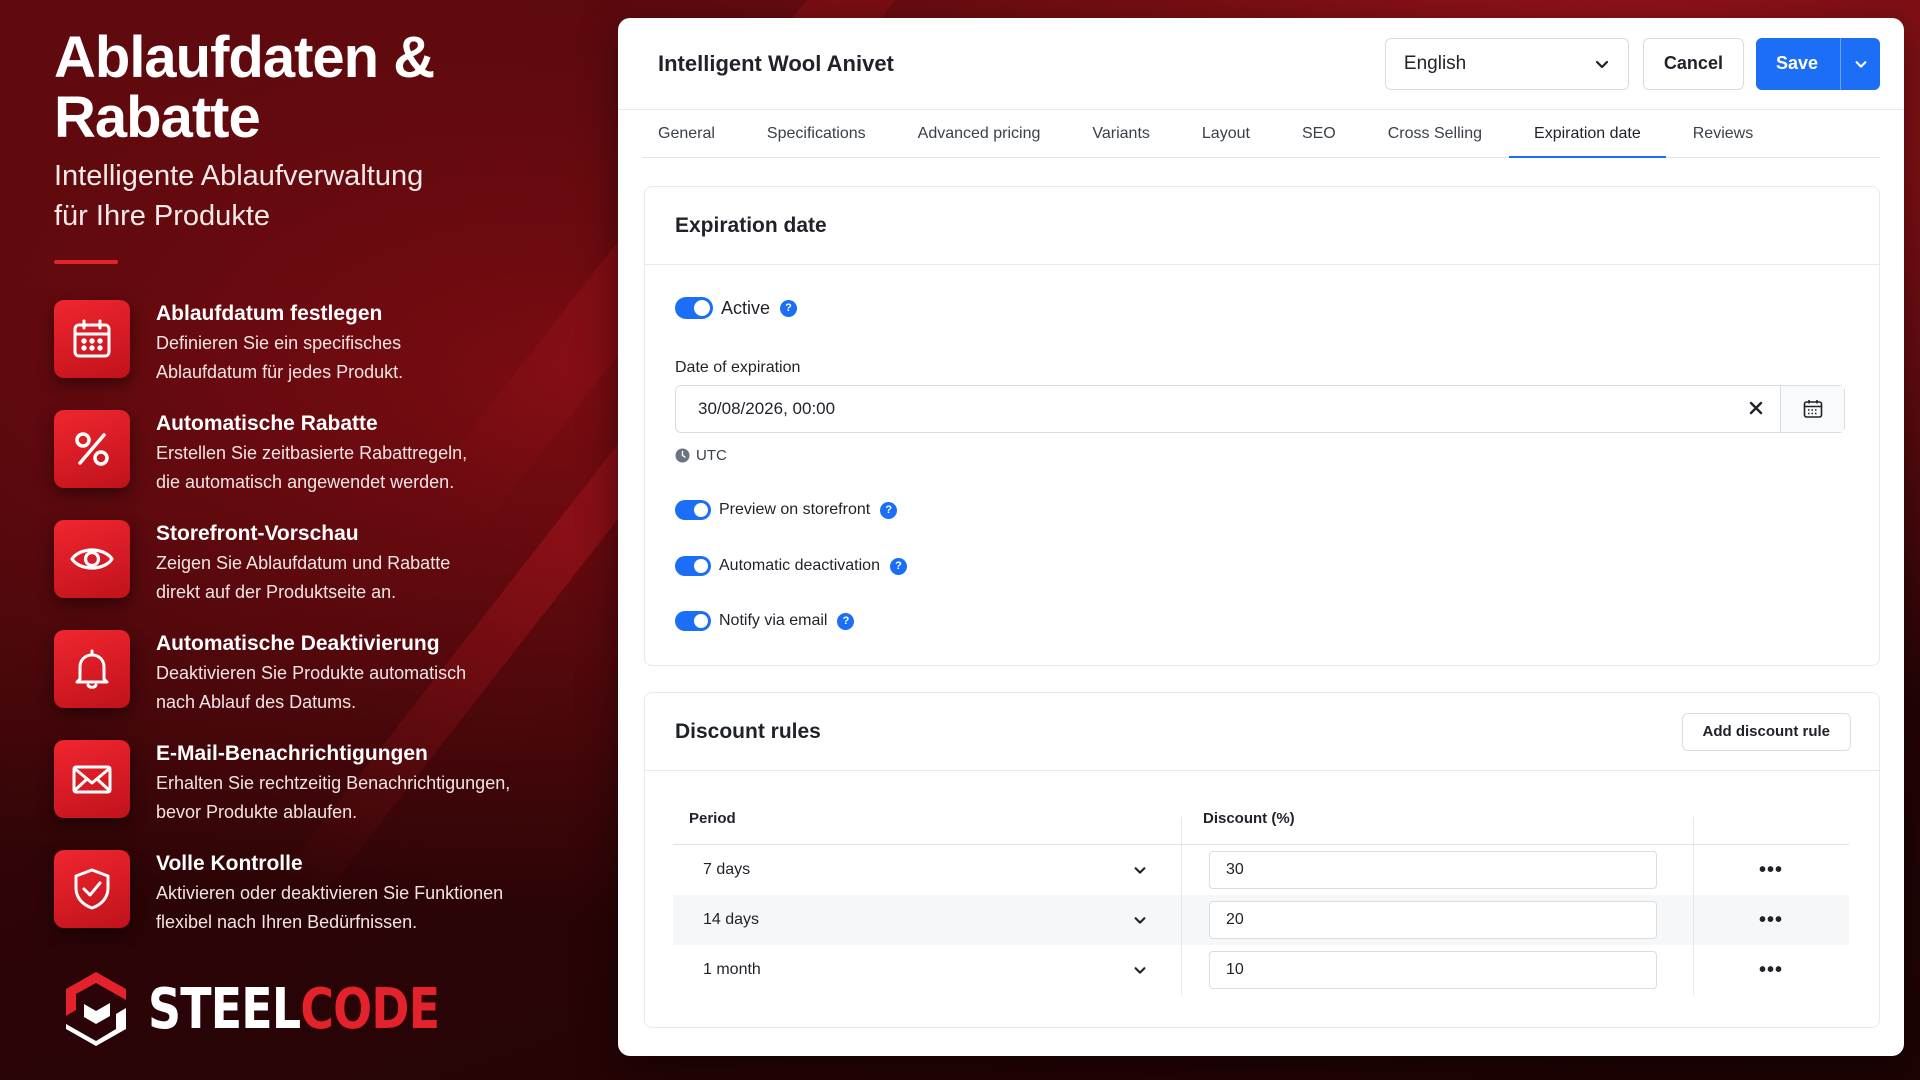 The width and height of the screenshot is (1920, 1080). Describe the element at coordinates (1262, 226) in the screenshot. I see `expiration-card-header: Expiration date` at that location.